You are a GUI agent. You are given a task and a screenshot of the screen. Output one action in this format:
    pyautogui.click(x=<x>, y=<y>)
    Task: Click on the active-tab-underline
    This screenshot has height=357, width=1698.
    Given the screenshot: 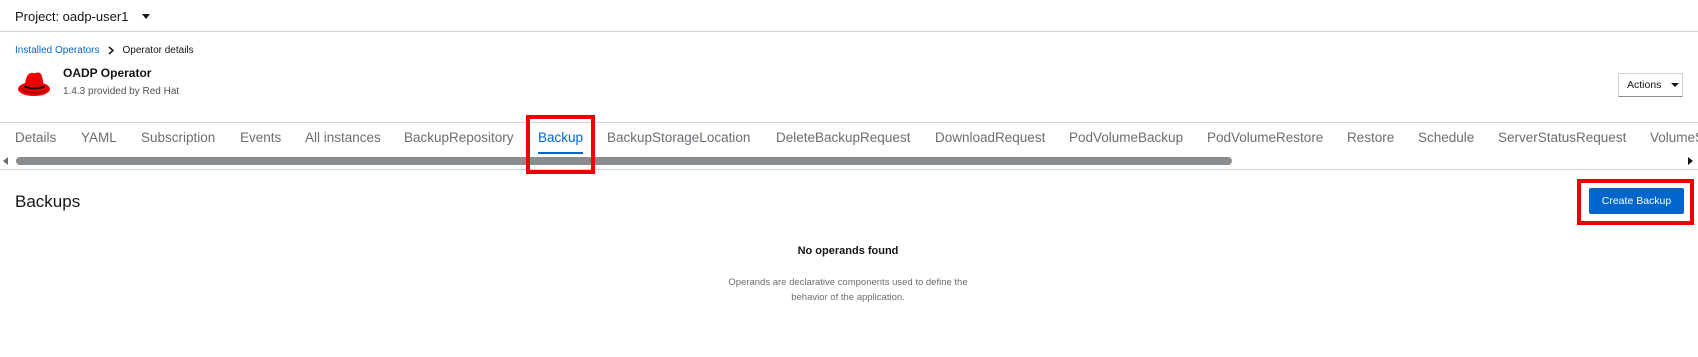 What is the action you would take?
    pyautogui.click(x=560, y=153)
    